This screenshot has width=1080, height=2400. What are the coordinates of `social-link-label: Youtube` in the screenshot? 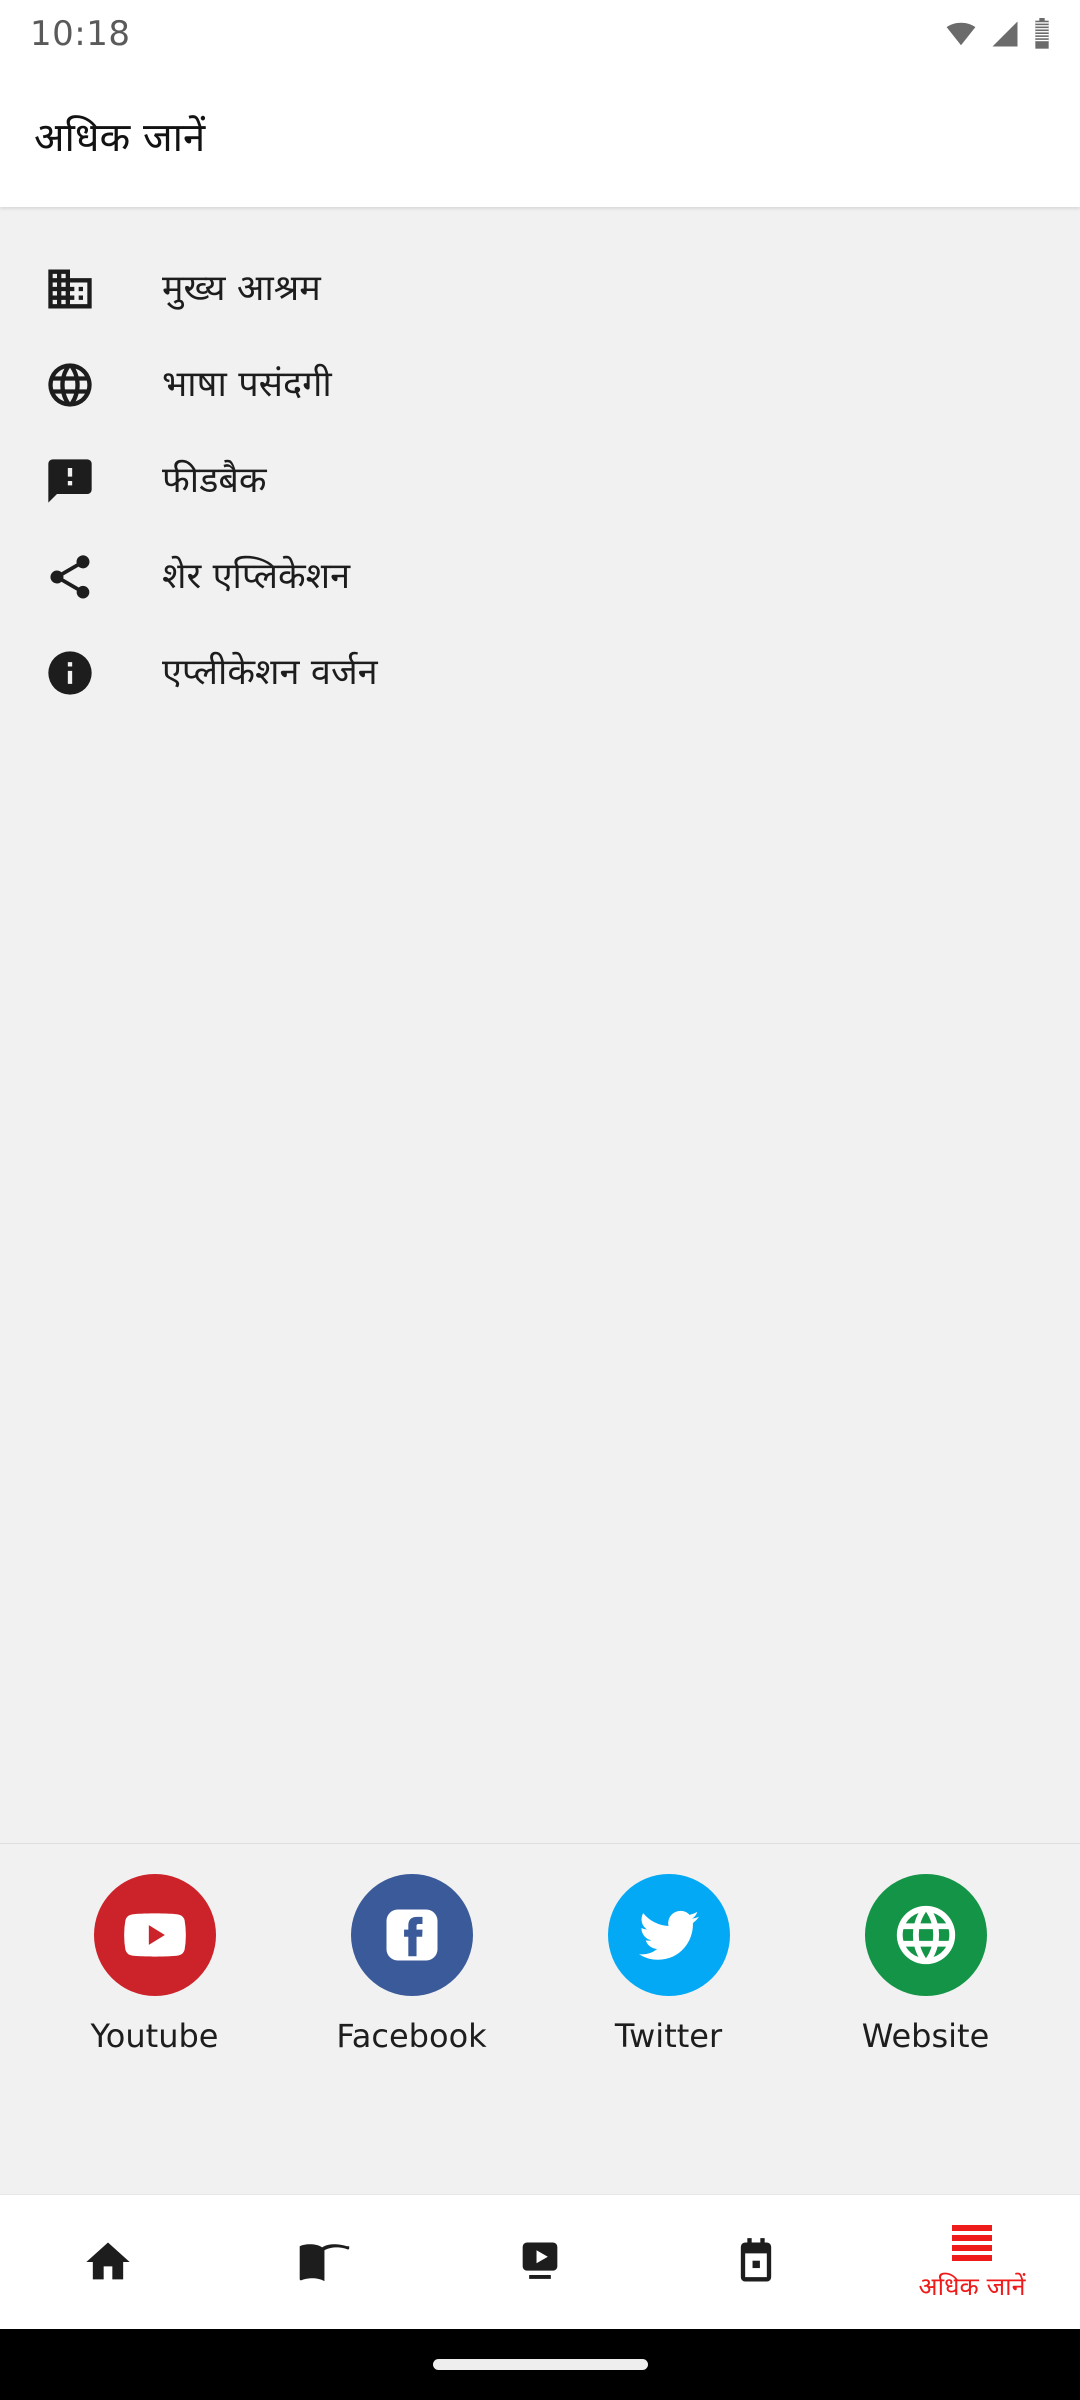 It's located at (154, 2036).